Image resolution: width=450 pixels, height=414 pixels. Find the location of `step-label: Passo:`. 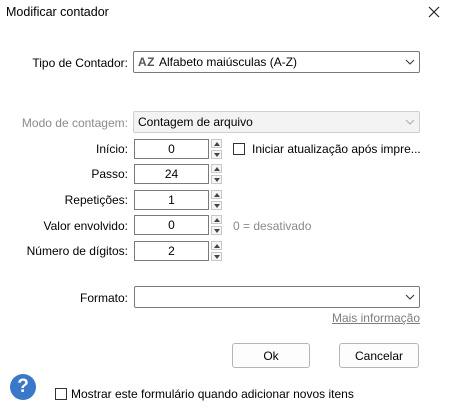

step-label: Passo: is located at coordinates (109, 174).